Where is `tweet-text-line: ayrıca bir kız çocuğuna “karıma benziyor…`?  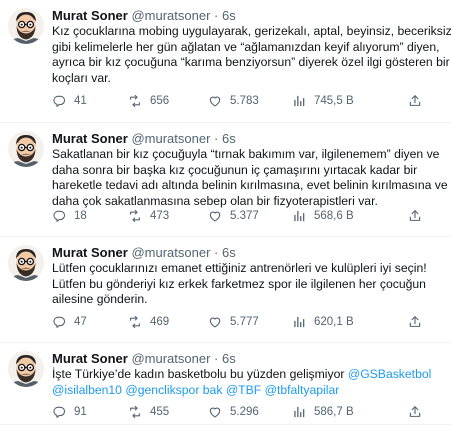
tweet-text-line: ayrıca bir kız çocuğuna “karıma benziyor… is located at coordinates (251, 63).